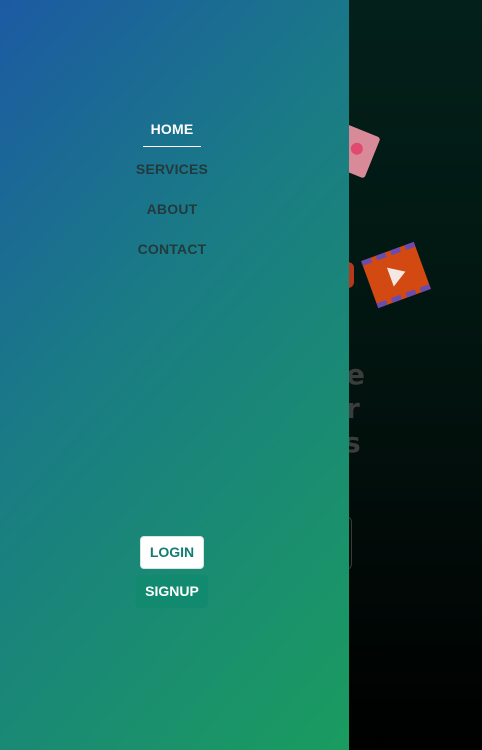 The width and height of the screenshot is (482, 750). I want to click on video-film-icon, so click(396, 275).